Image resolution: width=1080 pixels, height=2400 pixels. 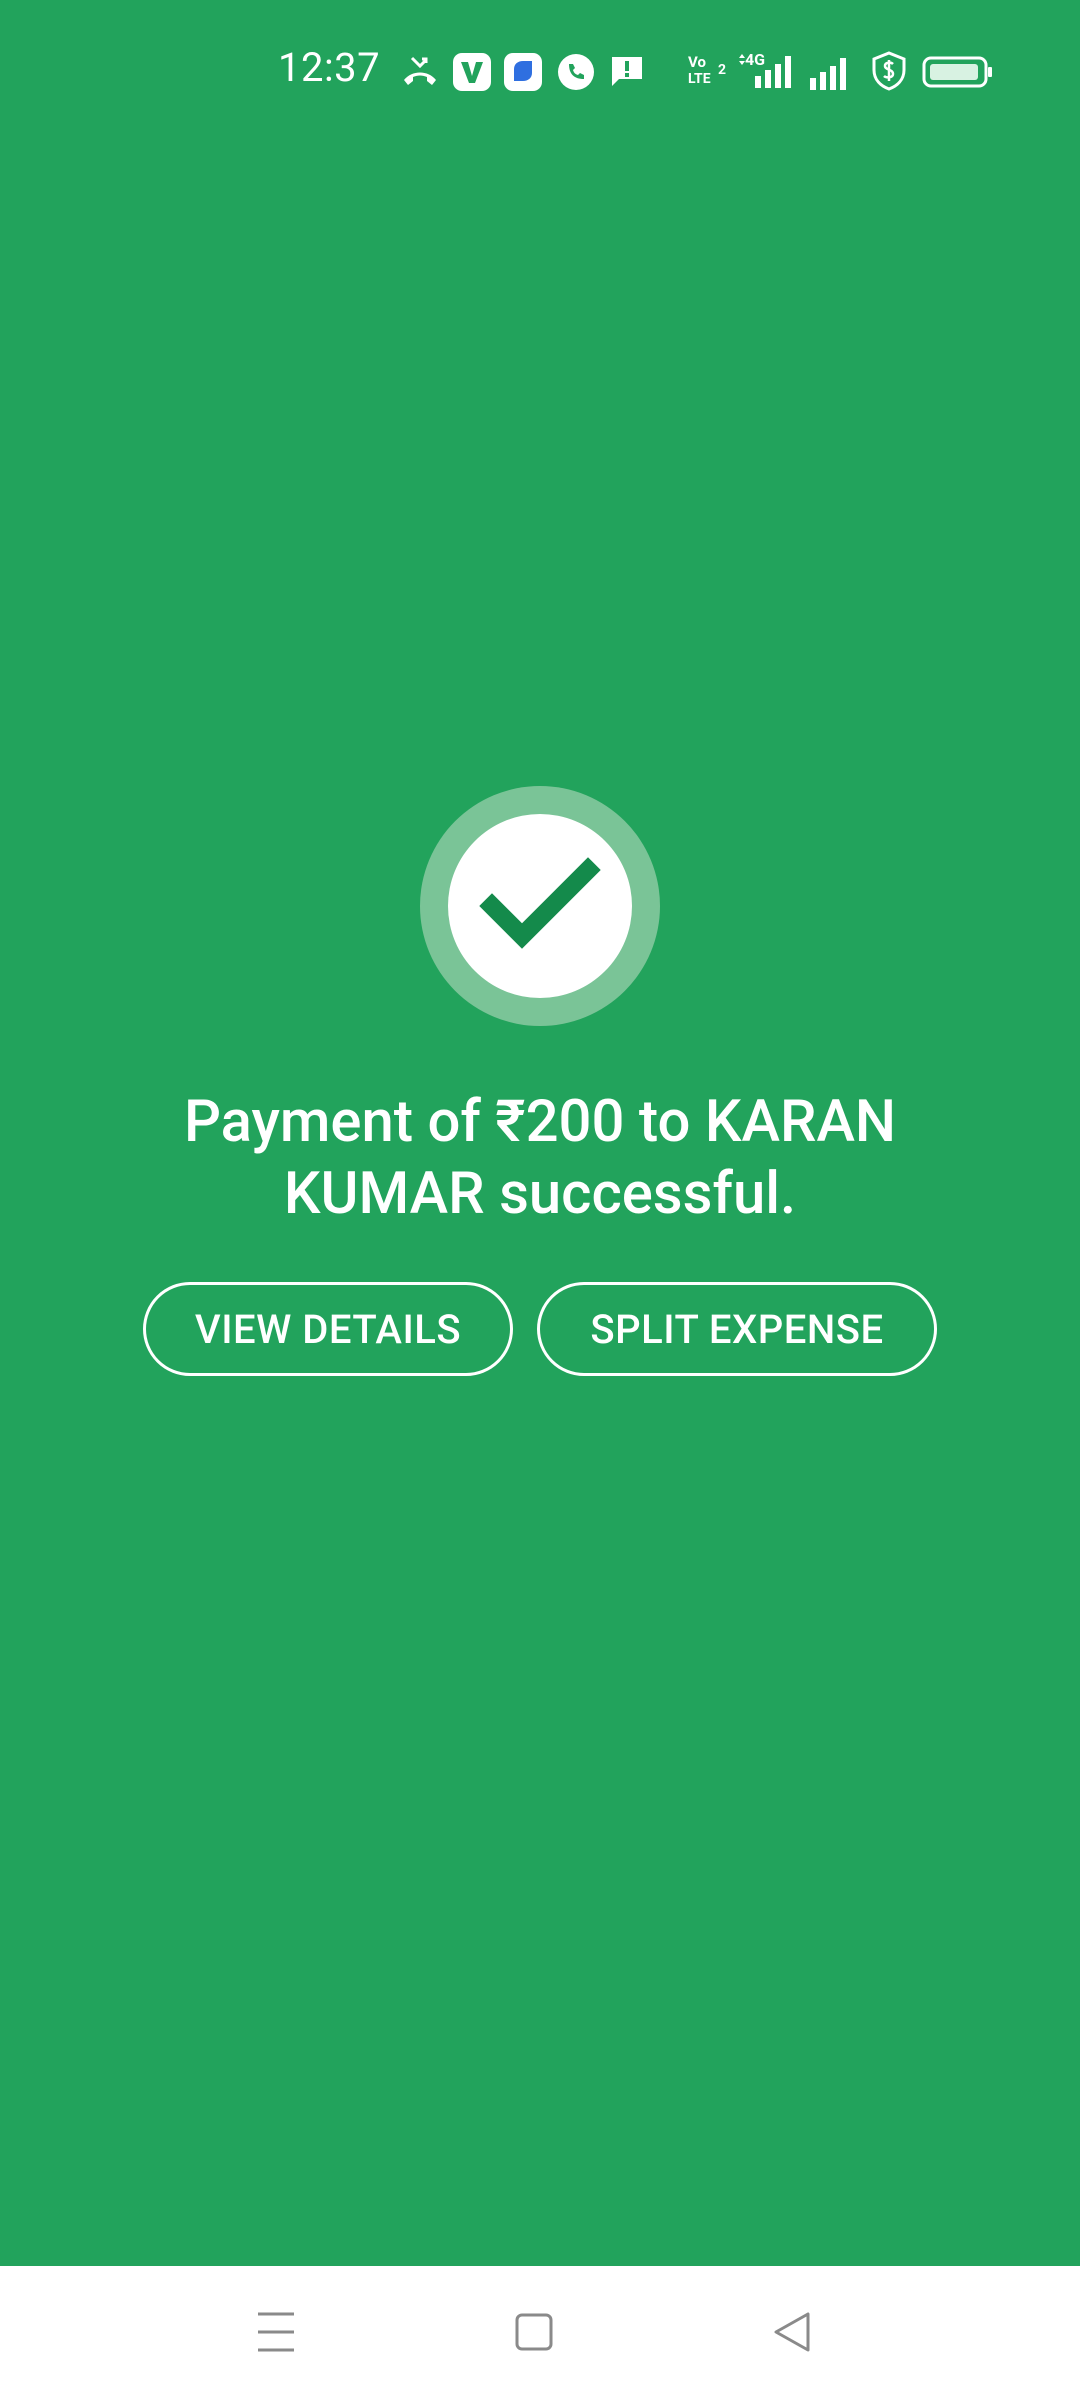 What do you see at coordinates (697, 62) in the screenshot?
I see `volte-label: Vo` at bounding box center [697, 62].